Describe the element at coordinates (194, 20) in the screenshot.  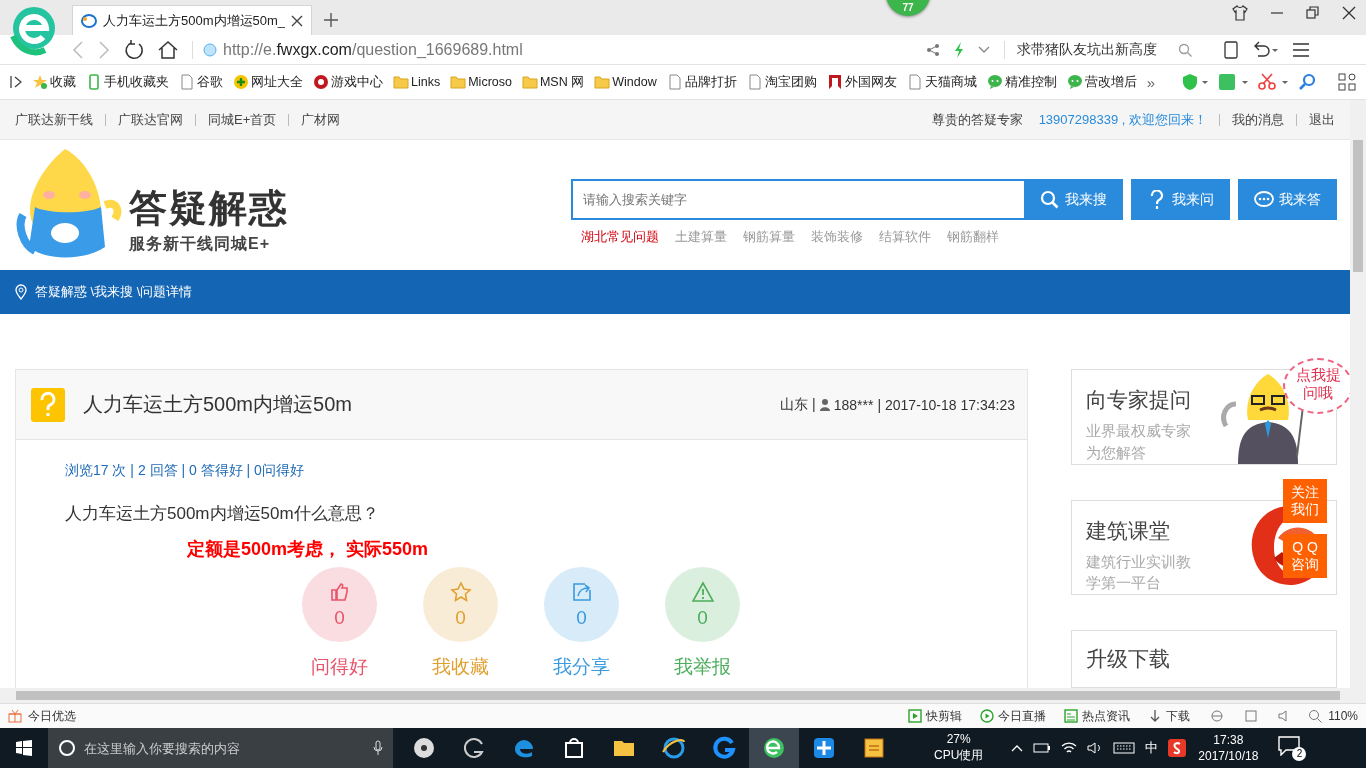
I see `tab-title: 人力车运土方500m内增运50m_` at that location.